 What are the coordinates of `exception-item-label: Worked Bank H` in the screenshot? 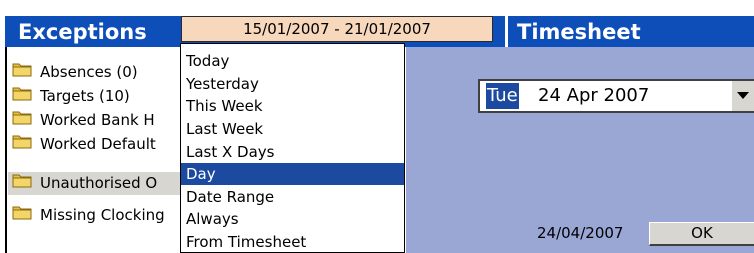 It's located at (97, 120).